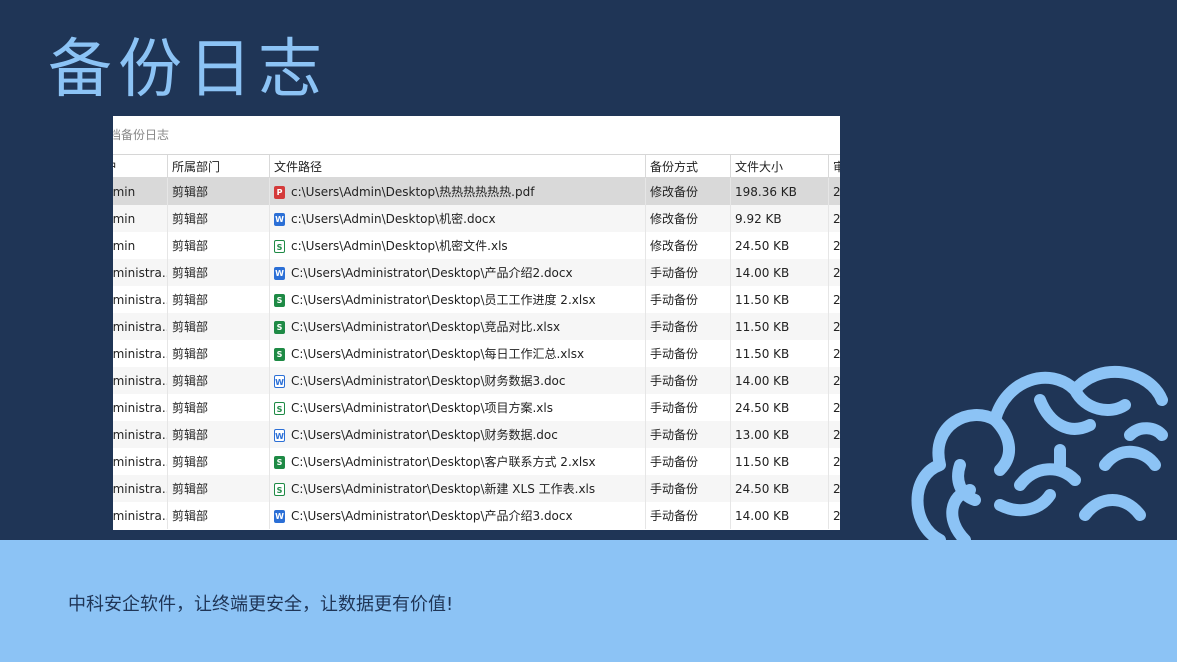  Describe the element at coordinates (428, 381) in the screenshot. I see `file-path-text: C:\Users\Administrator\Desktop\财务数据3.doc` at that location.